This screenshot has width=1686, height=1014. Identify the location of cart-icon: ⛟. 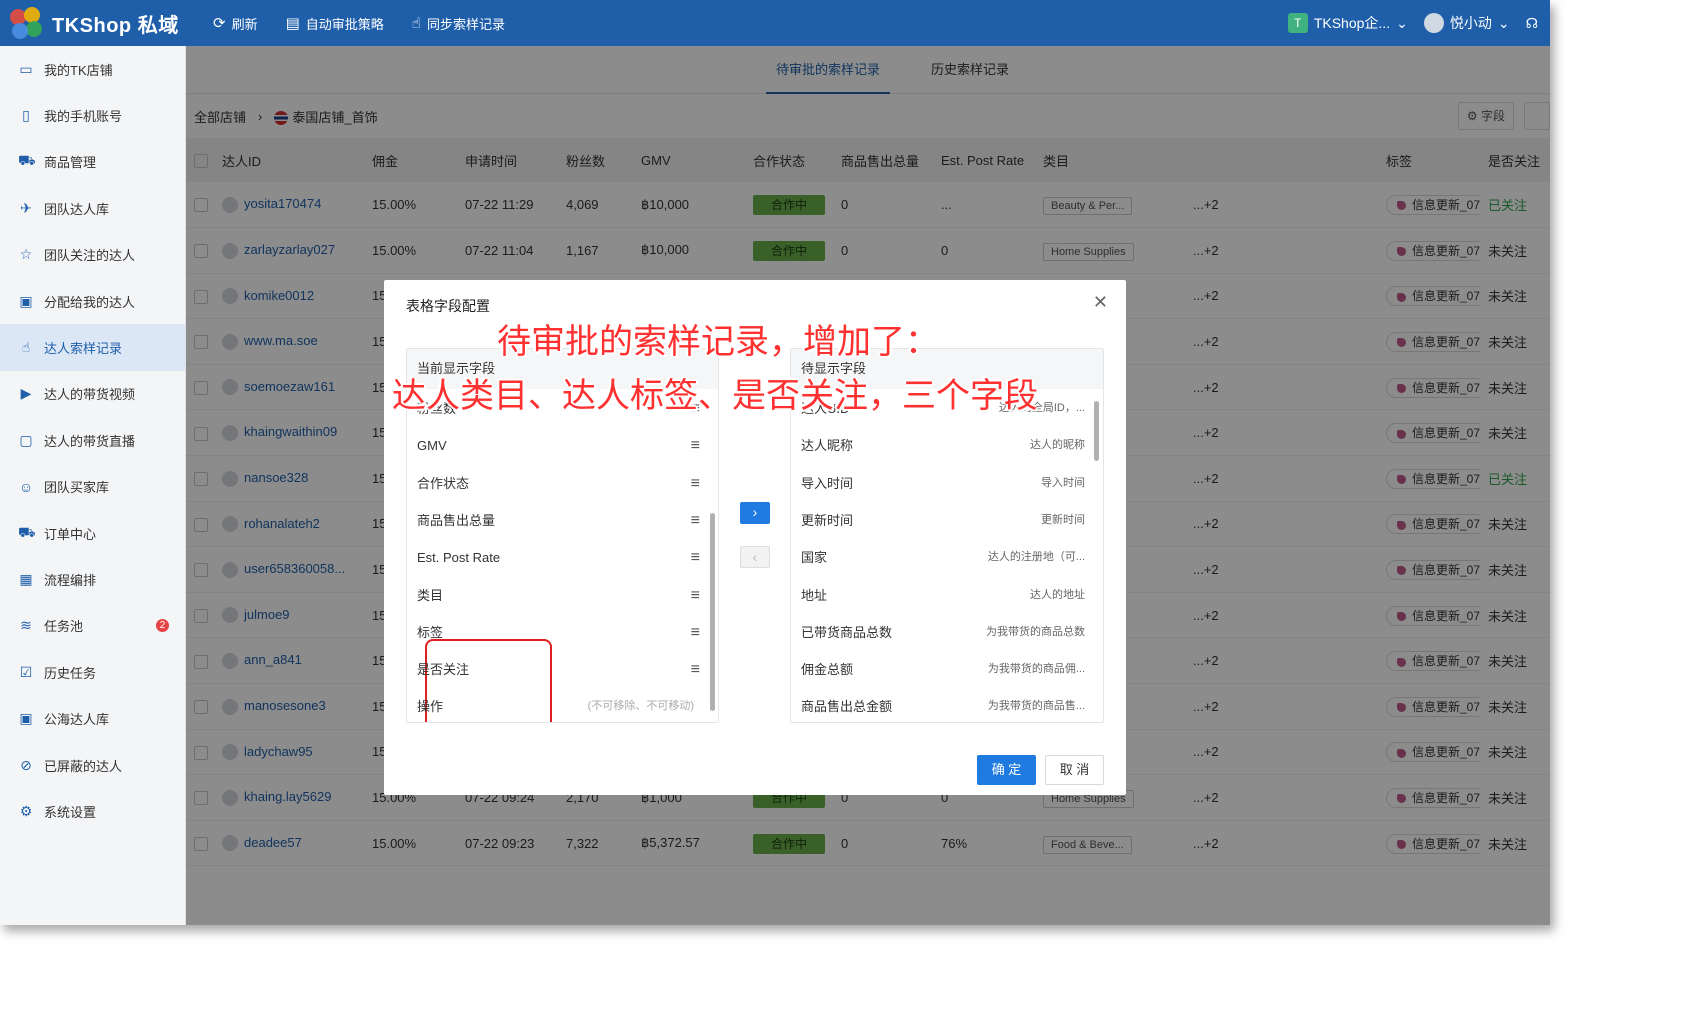
(27, 160).